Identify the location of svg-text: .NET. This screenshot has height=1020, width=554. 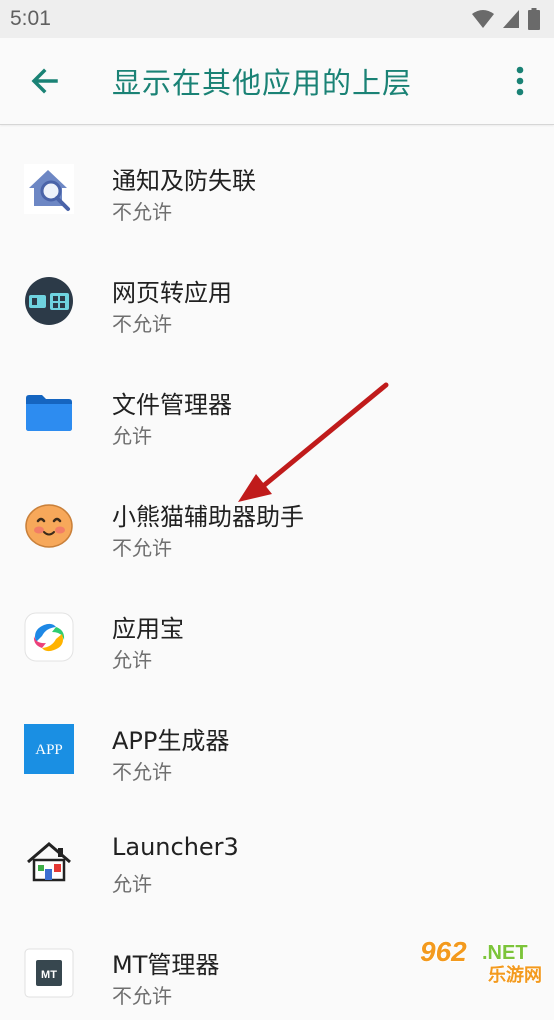
(505, 953).